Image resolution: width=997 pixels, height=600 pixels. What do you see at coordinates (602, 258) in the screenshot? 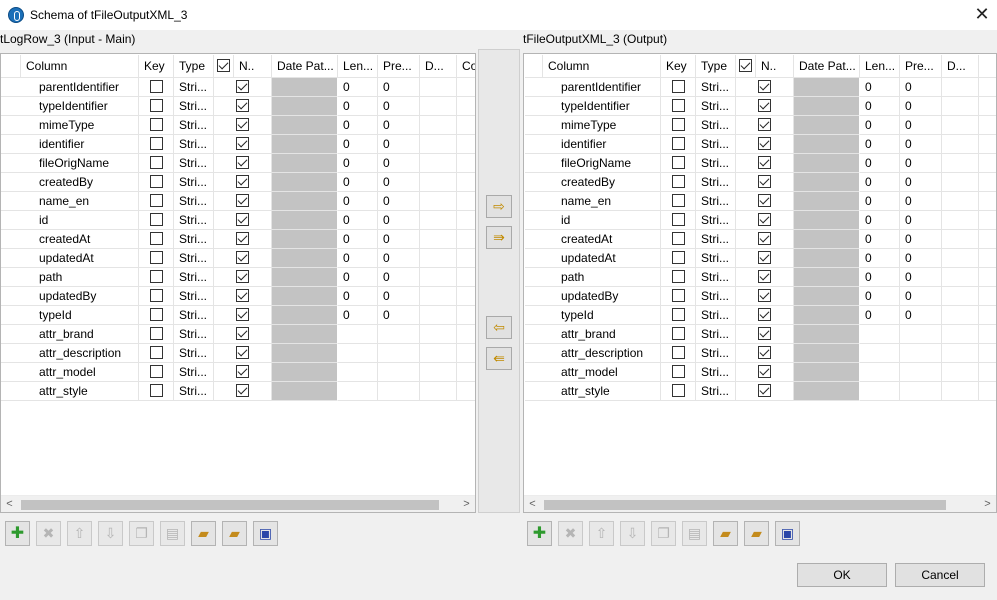
I see `output-cell-column-name: updatedAt` at bounding box center [602, 258].